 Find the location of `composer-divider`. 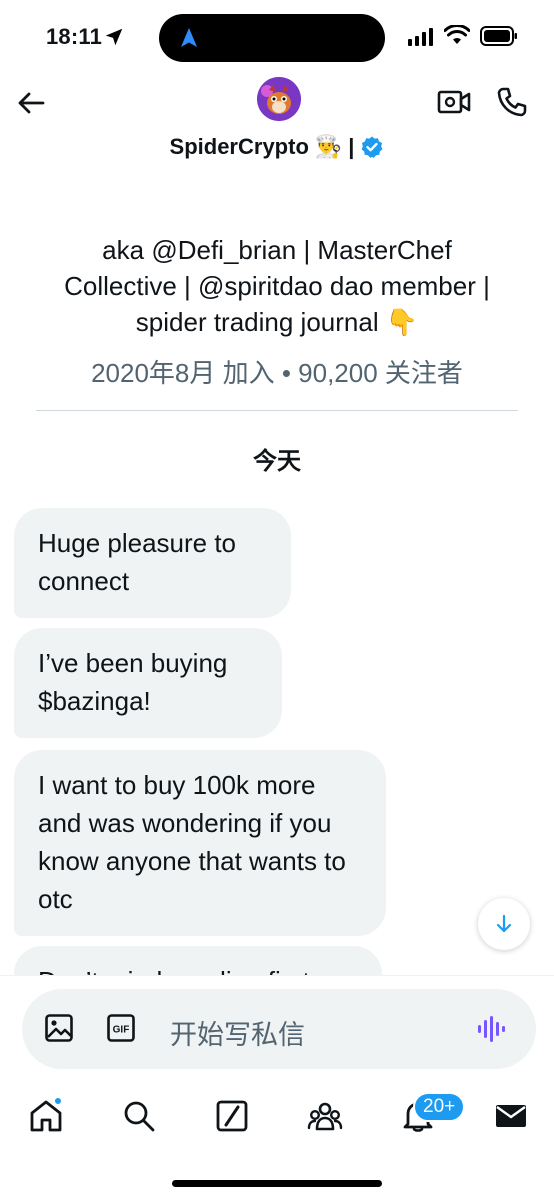

composer-divider is located at coordinates (277, 975).